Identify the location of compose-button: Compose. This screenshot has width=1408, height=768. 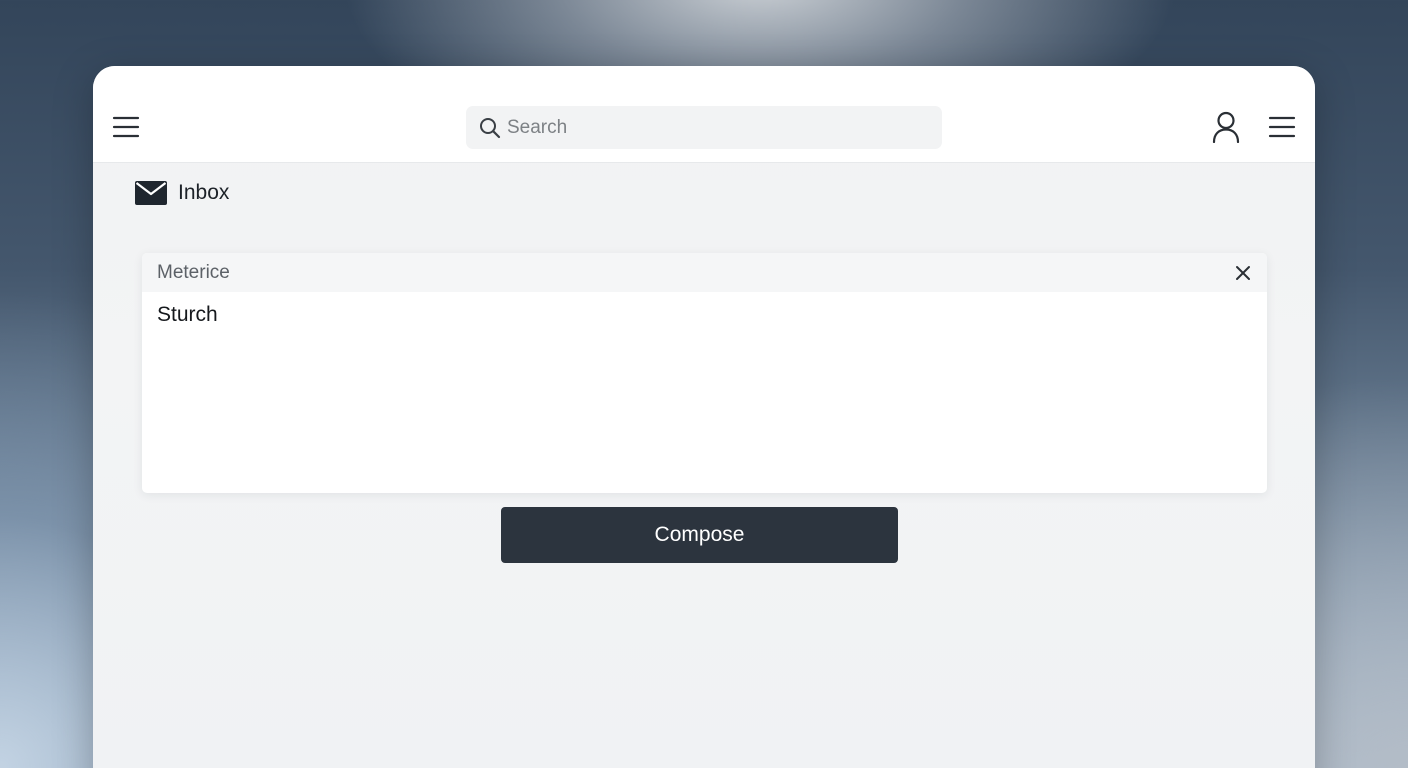
(699, 535).